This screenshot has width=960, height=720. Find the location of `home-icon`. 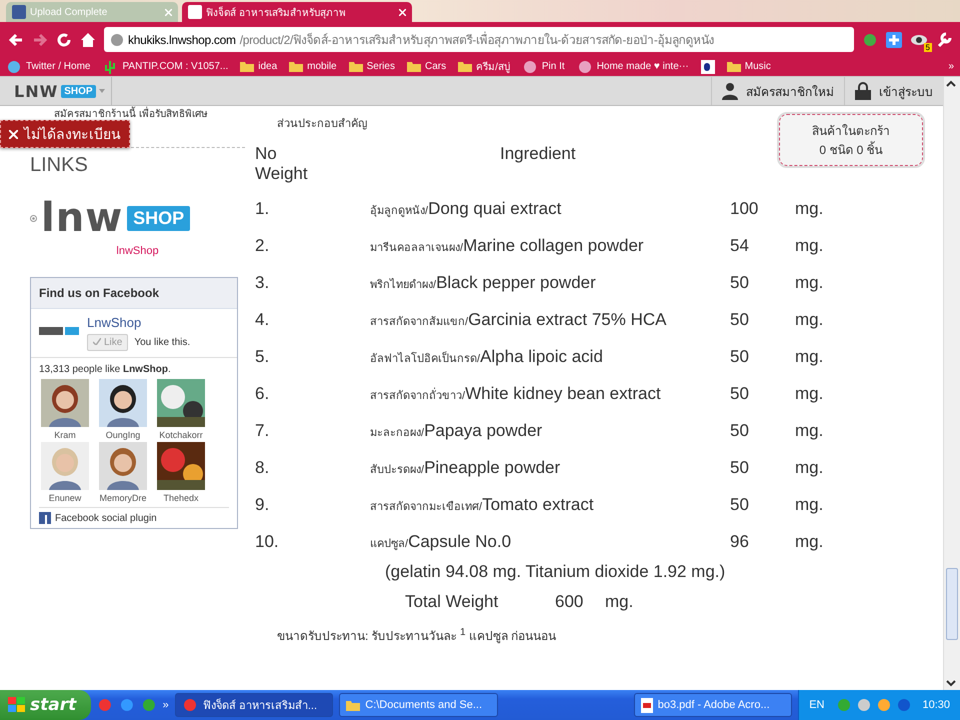

home-icon is located at coordinates (88, 40).